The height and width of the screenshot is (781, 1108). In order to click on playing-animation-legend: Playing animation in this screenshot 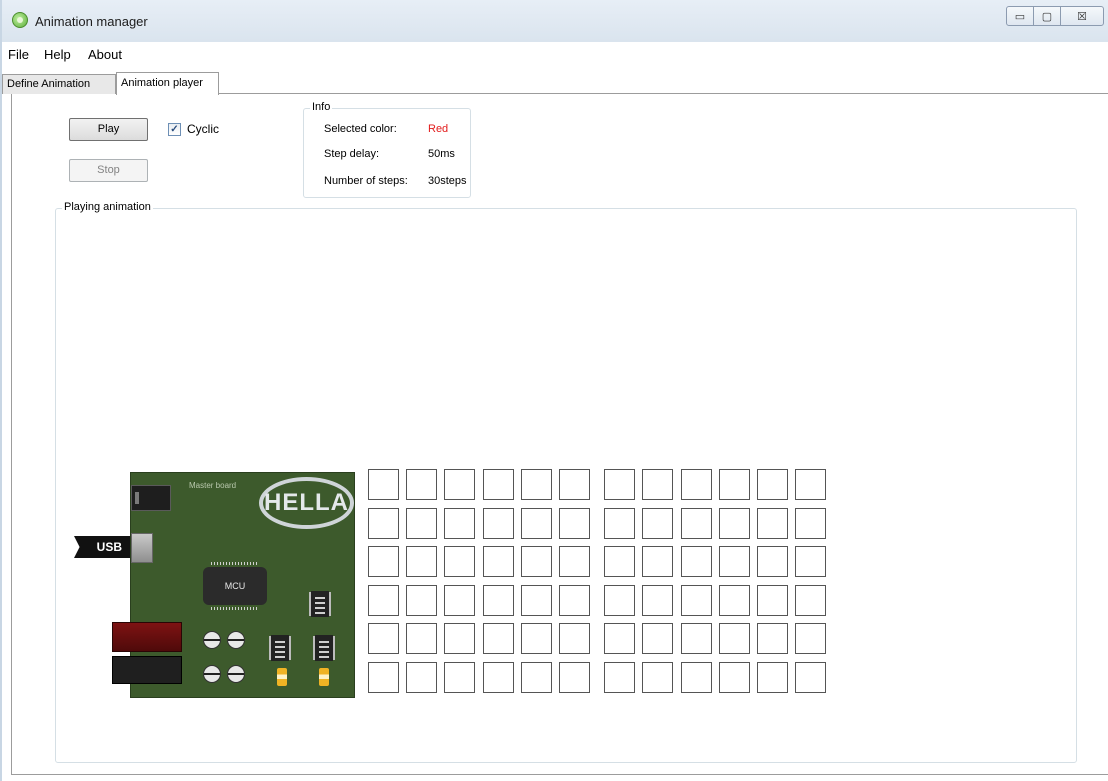, I will do `click(107, 207)`.